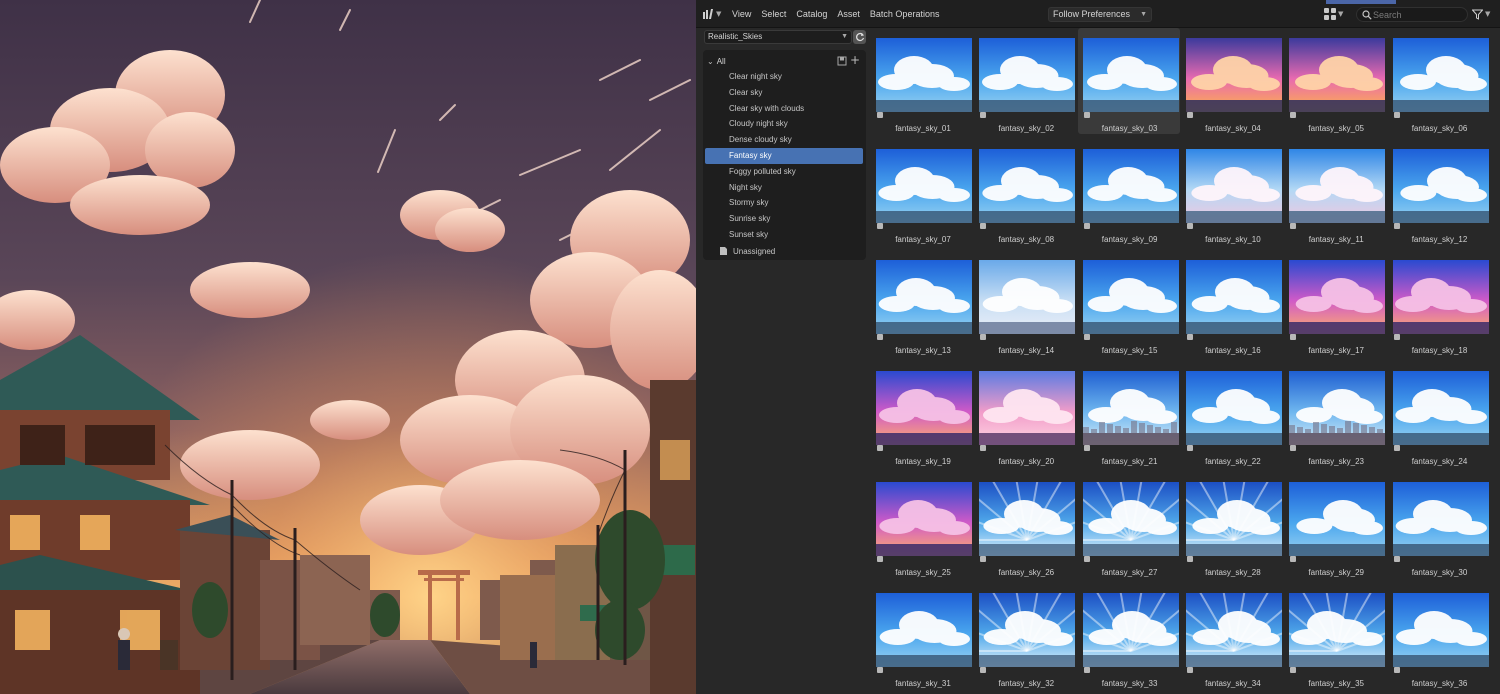  What do you see at coordinates (1232, 192) in the screenshot?
I see `asset-tile: fantasy_sky_10` at bounding box center [1232, 192].